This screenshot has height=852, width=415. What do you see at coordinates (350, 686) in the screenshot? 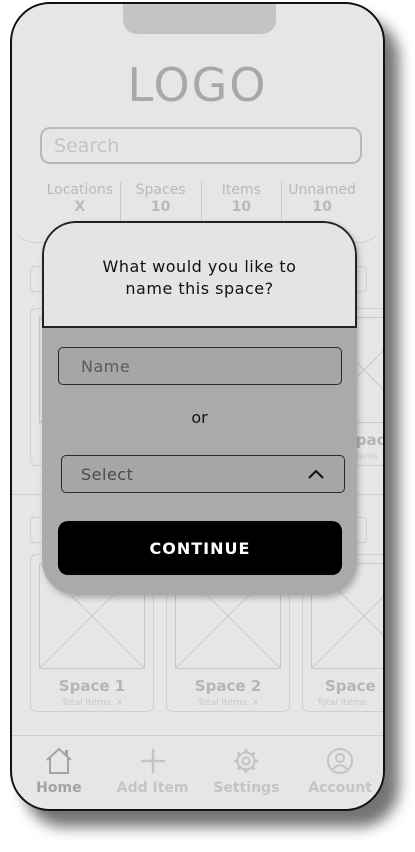
I see `space-title: Space` at bounding box center [350, 686].